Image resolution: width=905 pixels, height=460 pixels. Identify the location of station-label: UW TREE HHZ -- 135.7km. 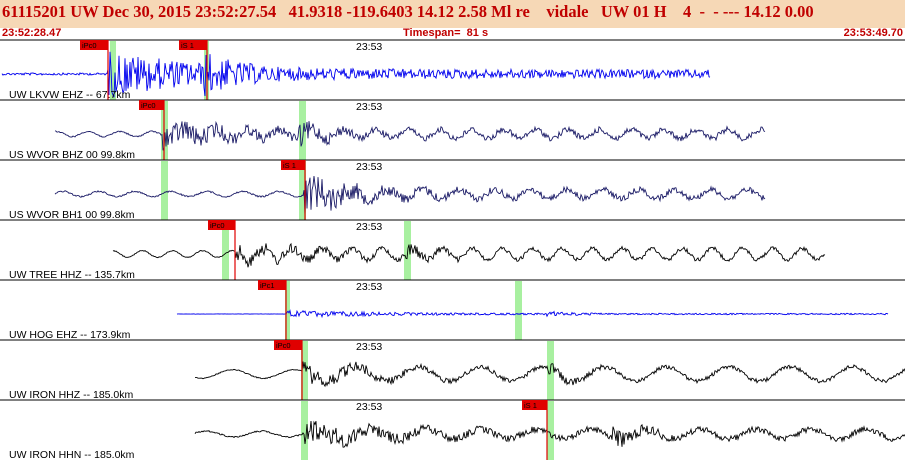
(72, 275).